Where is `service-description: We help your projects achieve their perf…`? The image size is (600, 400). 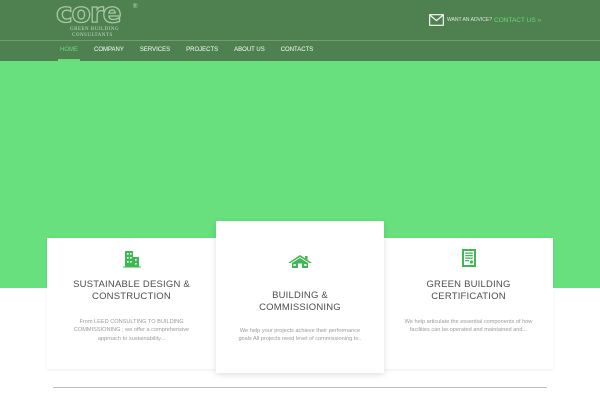 service-description: We help your projects achieve their perf… is located at coordinates (300, 335).